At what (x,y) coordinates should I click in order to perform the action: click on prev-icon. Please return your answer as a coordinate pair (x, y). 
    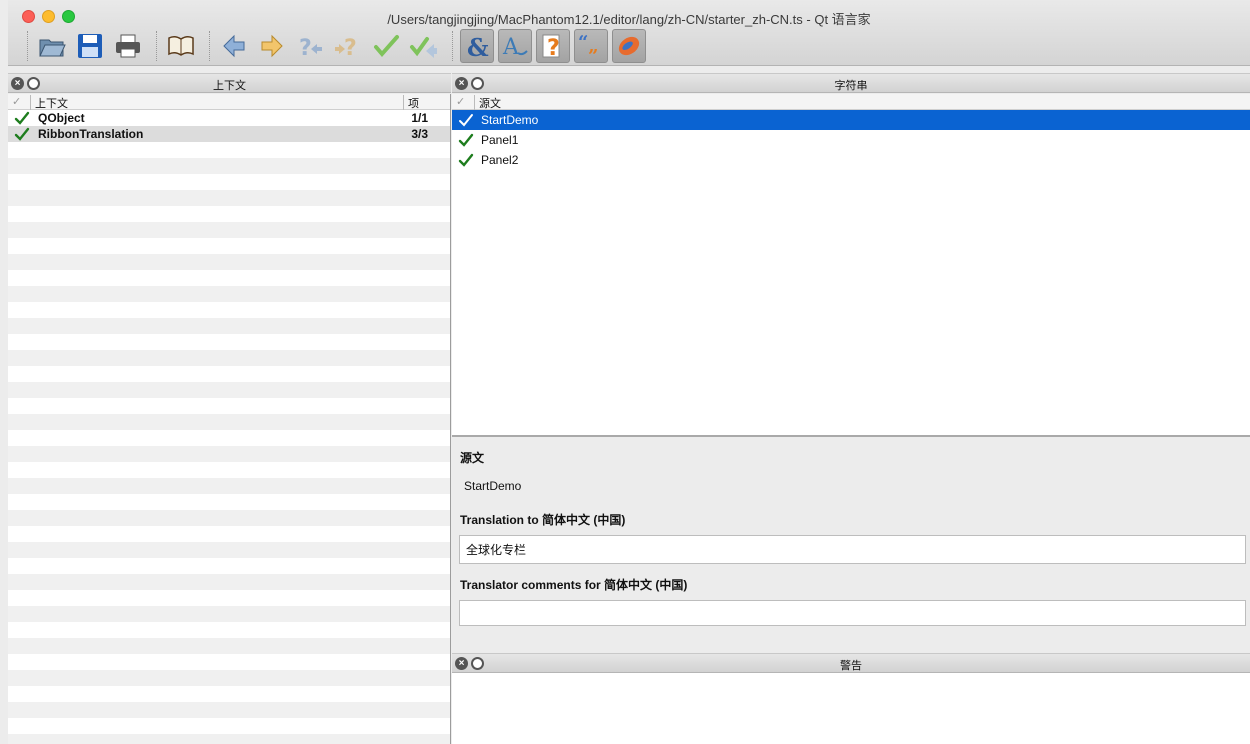
    Looking at the image, I should click on (234, 46).